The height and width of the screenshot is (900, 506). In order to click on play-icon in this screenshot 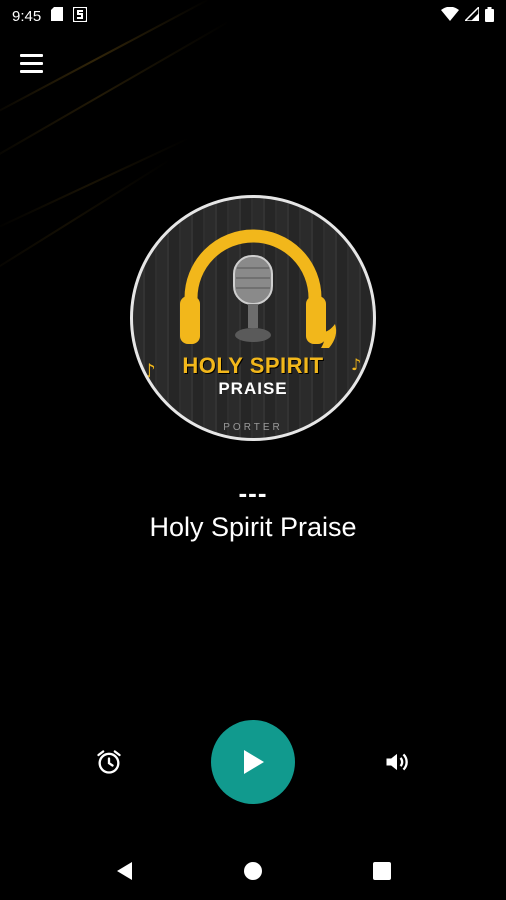, I will do `click(254, 762)`.